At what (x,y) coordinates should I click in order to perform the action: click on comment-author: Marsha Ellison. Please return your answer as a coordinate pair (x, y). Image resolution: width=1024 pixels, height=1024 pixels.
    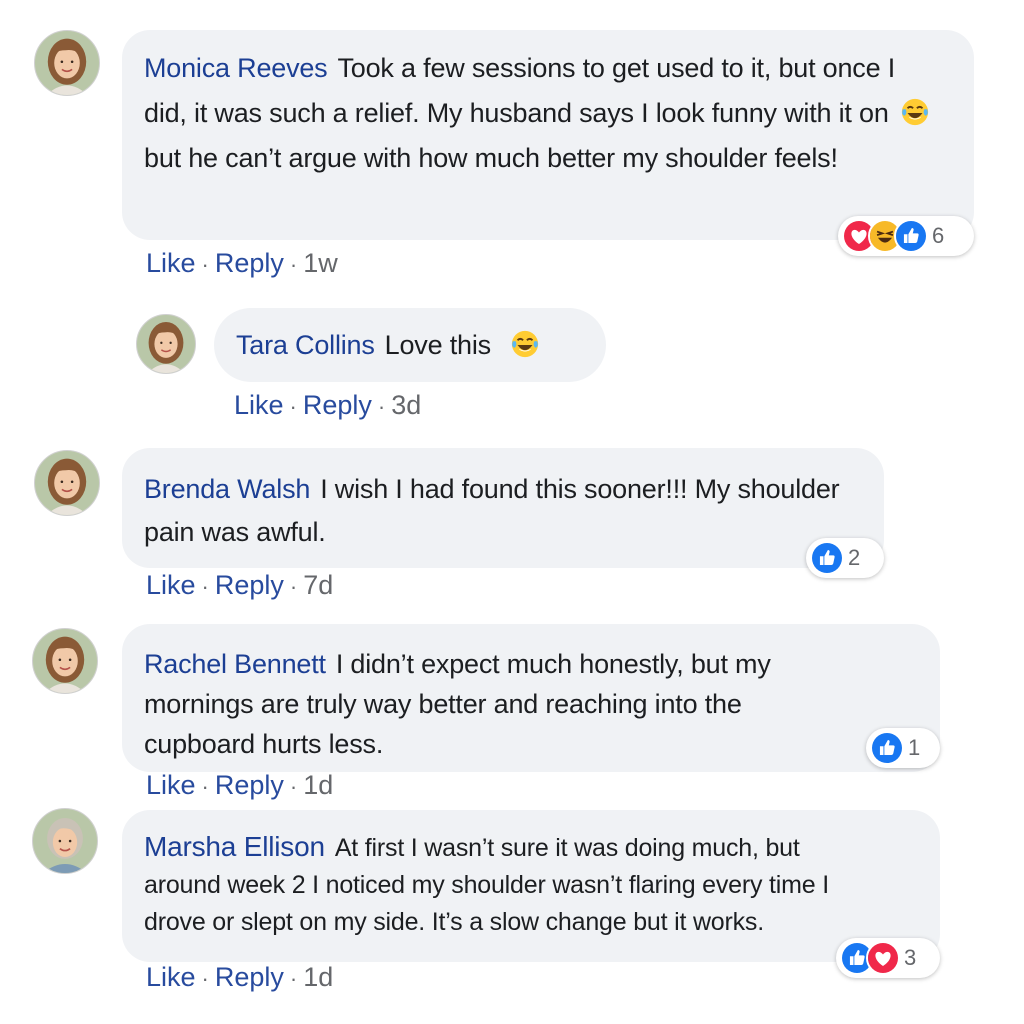
    Looking at the image, I should click on (234, 846).